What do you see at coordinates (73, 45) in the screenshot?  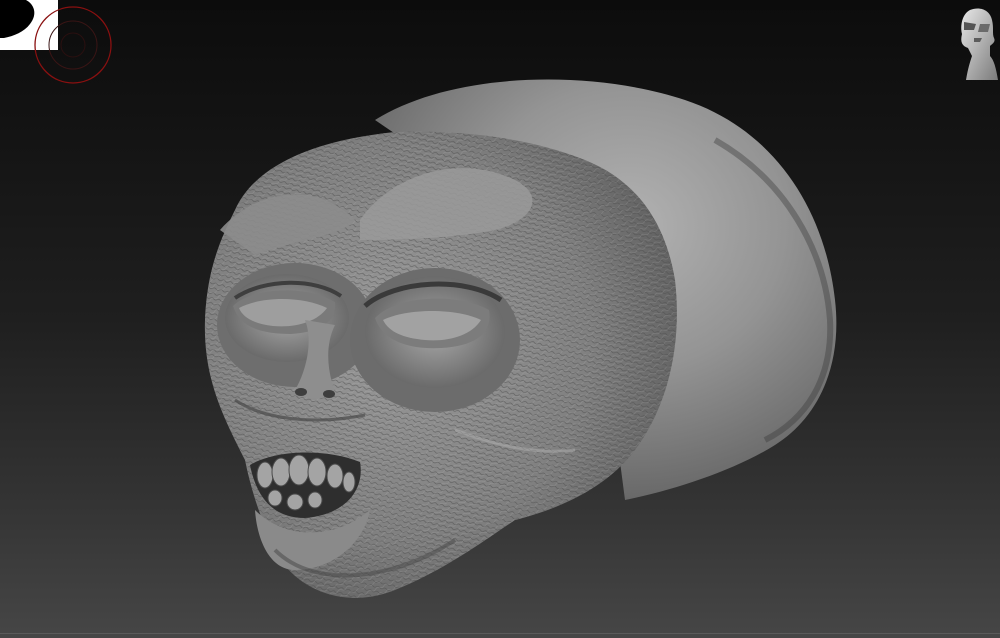 I see `rotation-gizmo-icon` at bounding box center [73, 45].